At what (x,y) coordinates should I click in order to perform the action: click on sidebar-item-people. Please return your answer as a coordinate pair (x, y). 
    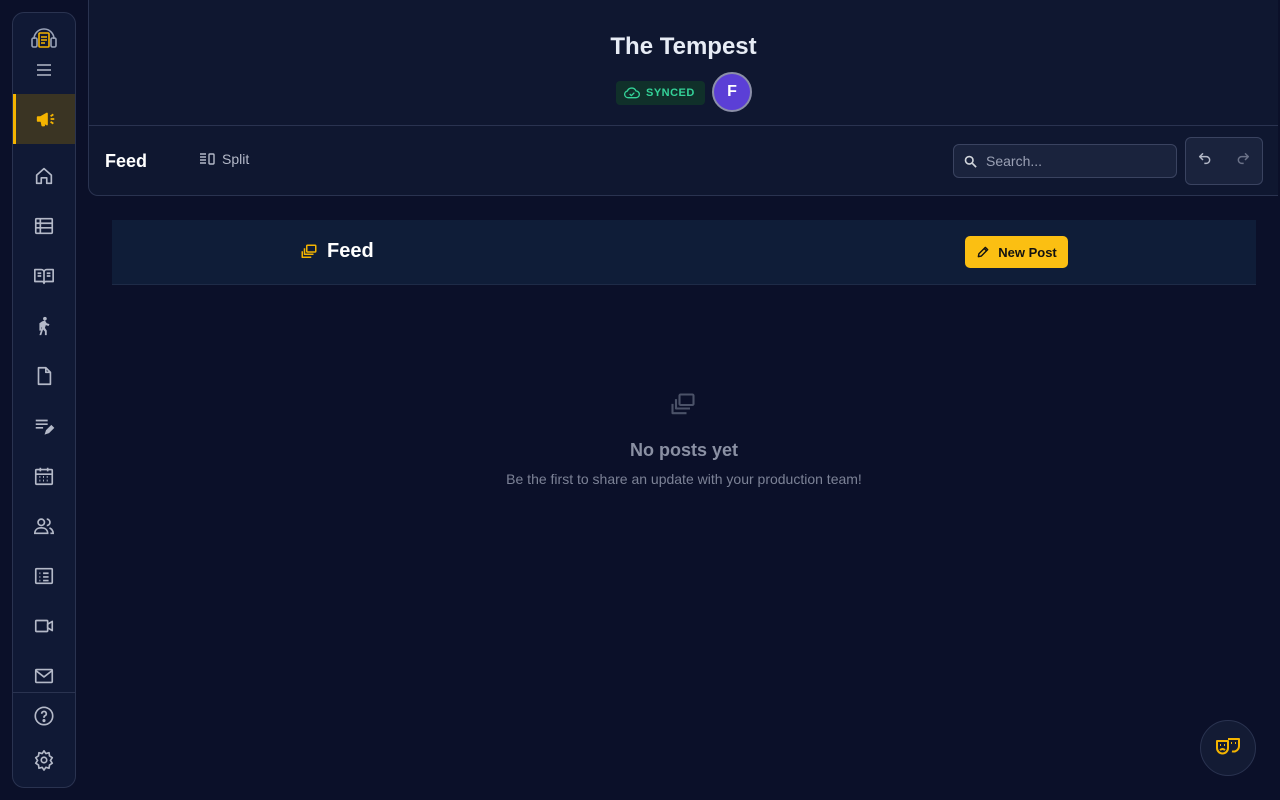
    Looking at the image, I should click on (44, 526).